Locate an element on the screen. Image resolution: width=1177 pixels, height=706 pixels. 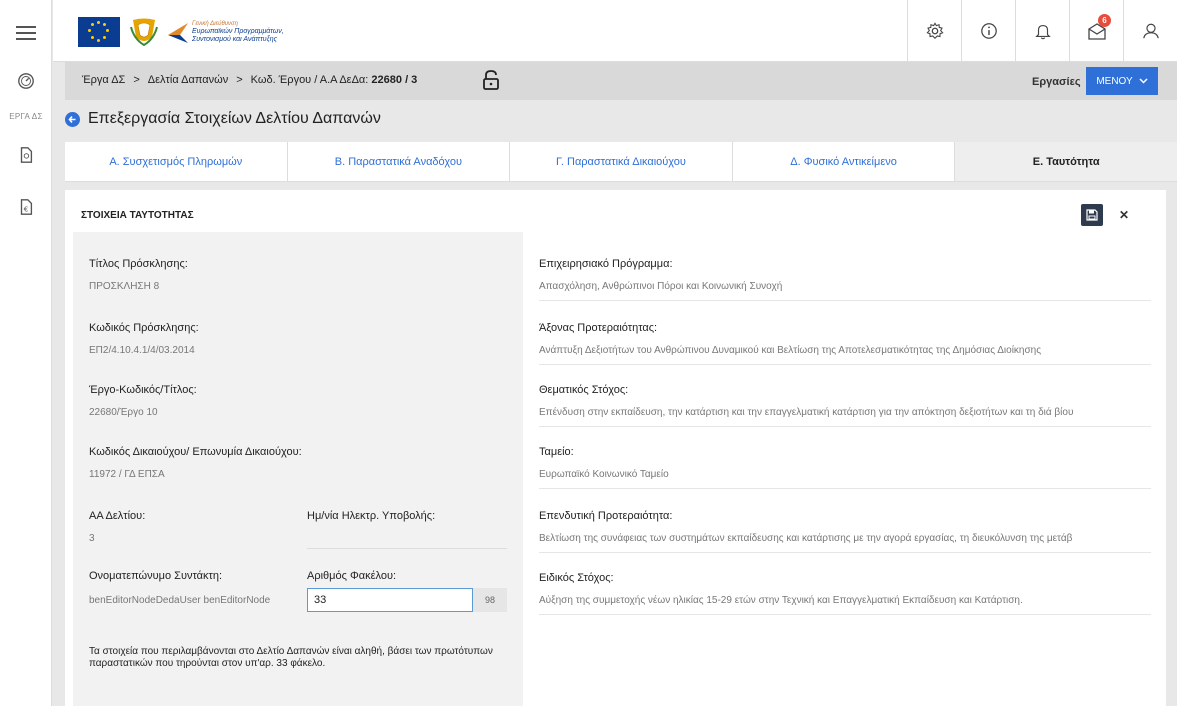
aa-value: 3 is located at coordinates (92, 538).